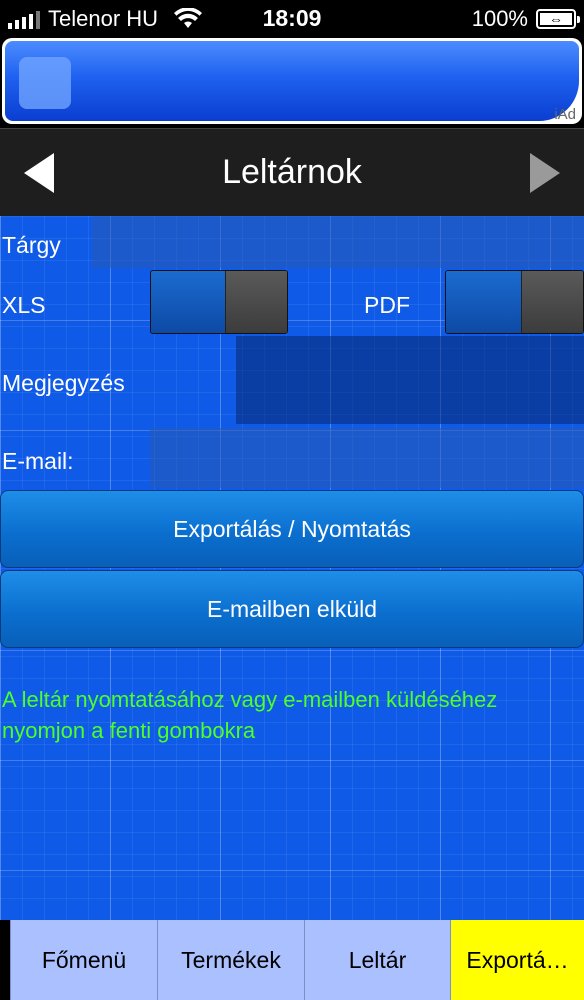 This screenshot has width=584, height=1000. Describe the element at coordinates (292, 18) in the screenshot. I see `status-bar: Telenor HU 18:09 100% ⇔` at that location.